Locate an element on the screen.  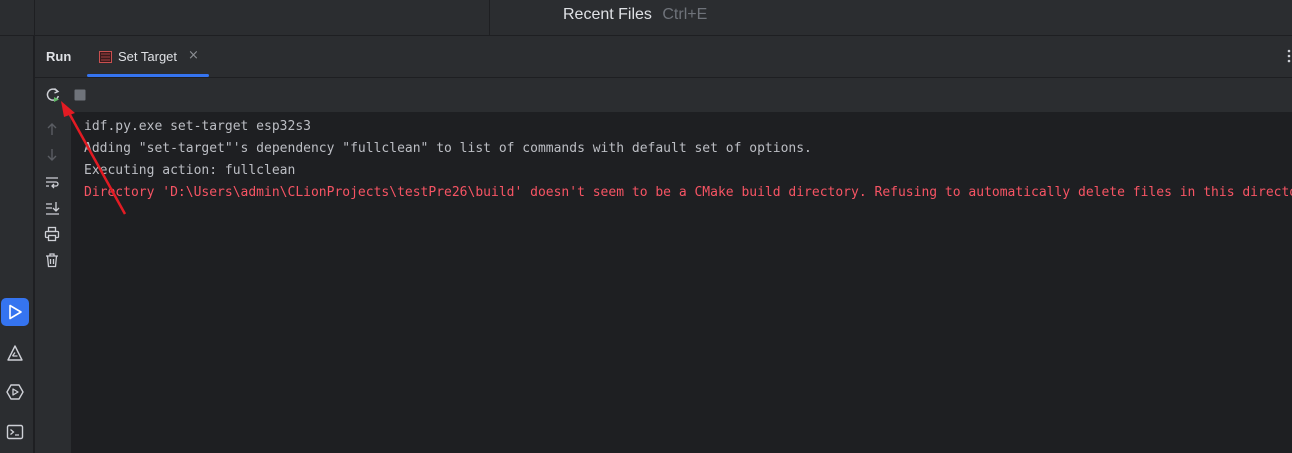
soft-wrap-icon is located at coordinates (52, 183).